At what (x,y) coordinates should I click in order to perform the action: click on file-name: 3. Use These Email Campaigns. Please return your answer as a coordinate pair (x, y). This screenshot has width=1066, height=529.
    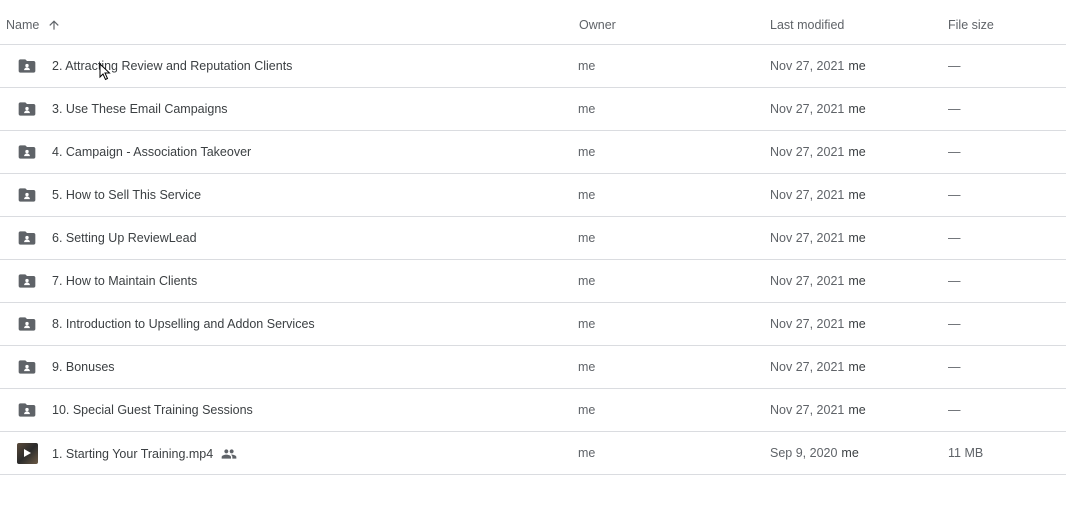
    Looking at the image, I should click on (140, 109).